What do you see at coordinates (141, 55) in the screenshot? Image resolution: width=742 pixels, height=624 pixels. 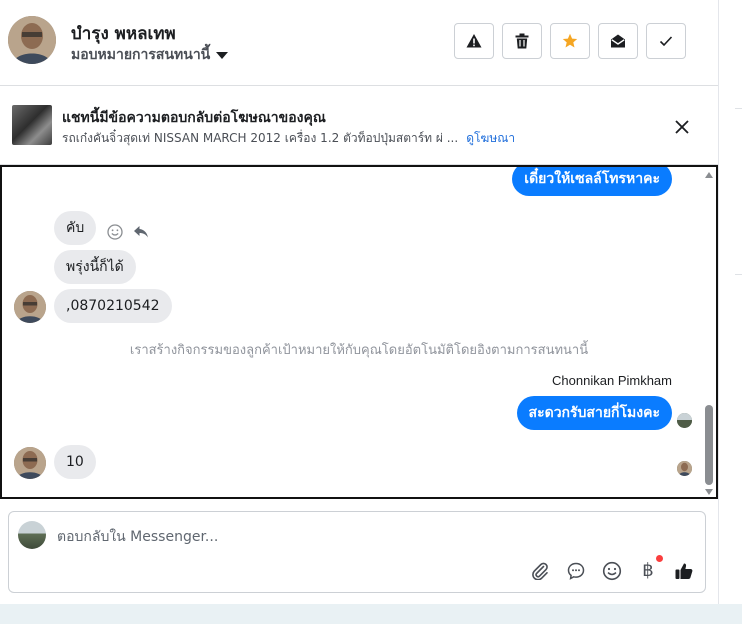 I see `assign-label: มอบหมายการสนทนานี้` at bounding box center [141, 55].